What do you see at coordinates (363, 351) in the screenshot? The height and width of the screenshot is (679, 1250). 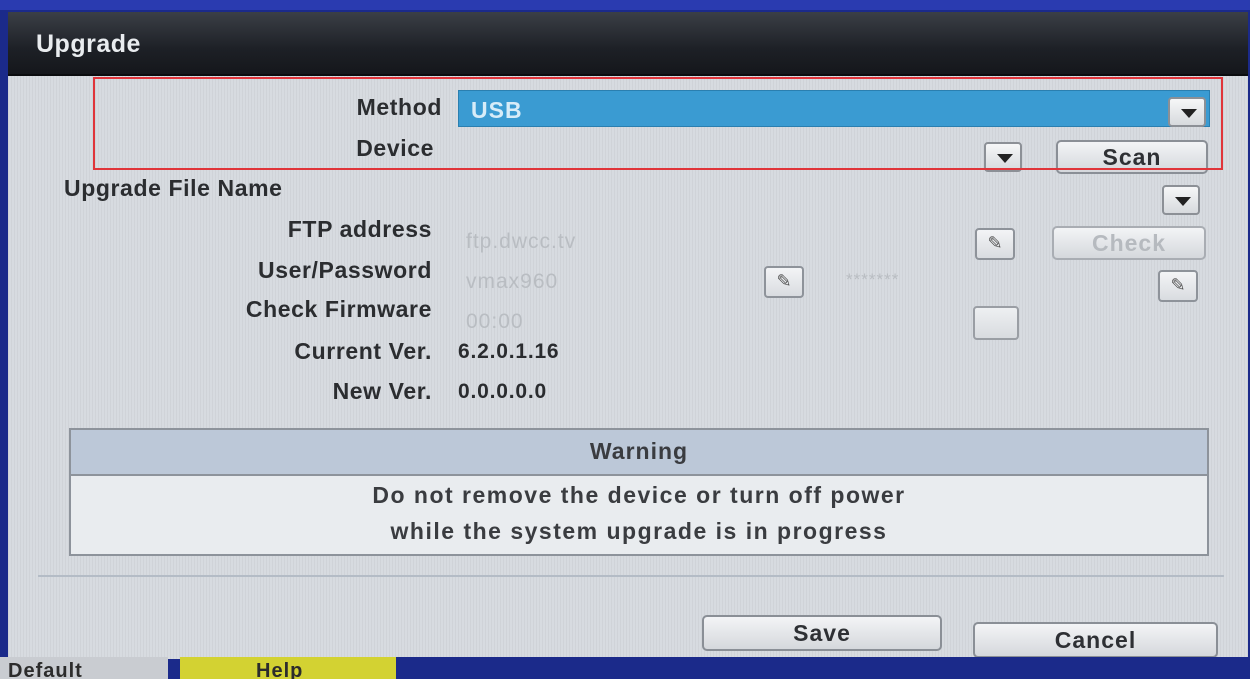 I see `current-ver-label: Current Ver.` at bounding box center [363, 351].